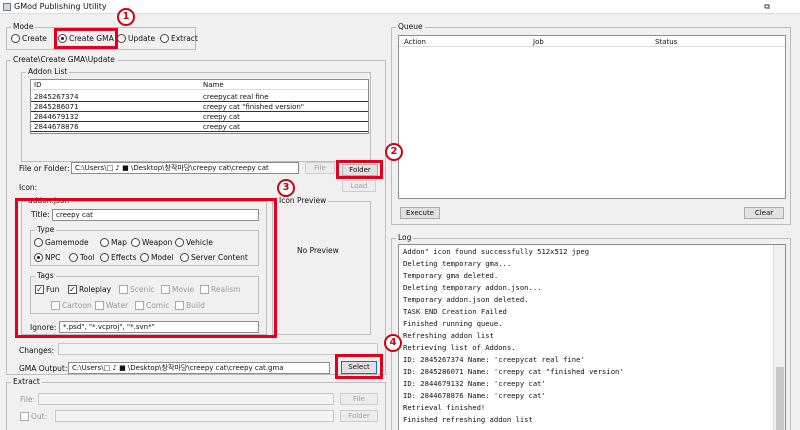  What do you see at coordinates (453, 323) in the screenshot?
I see `log-line: Finished running queue.` at bounding box center [453, 323].